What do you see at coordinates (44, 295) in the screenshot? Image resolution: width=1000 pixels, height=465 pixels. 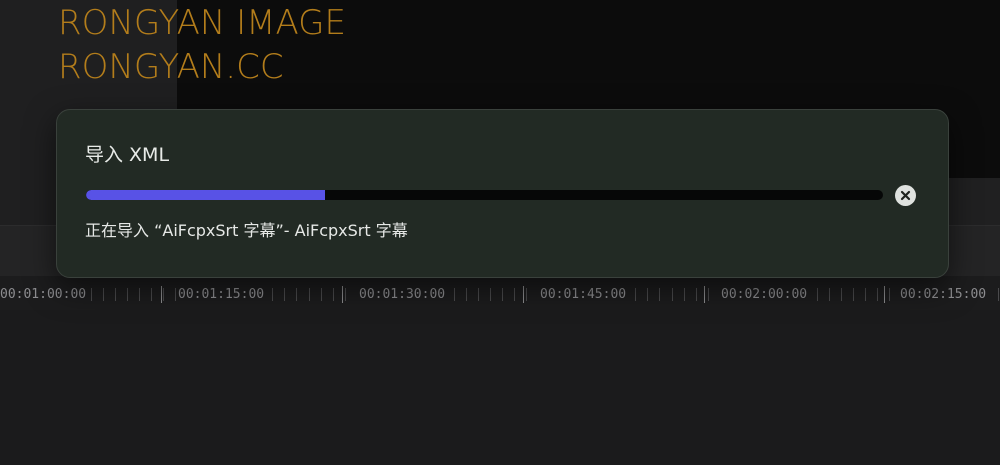 I see `ruler-timecode: 00:01:00:00` at bounding box center [44, 295].